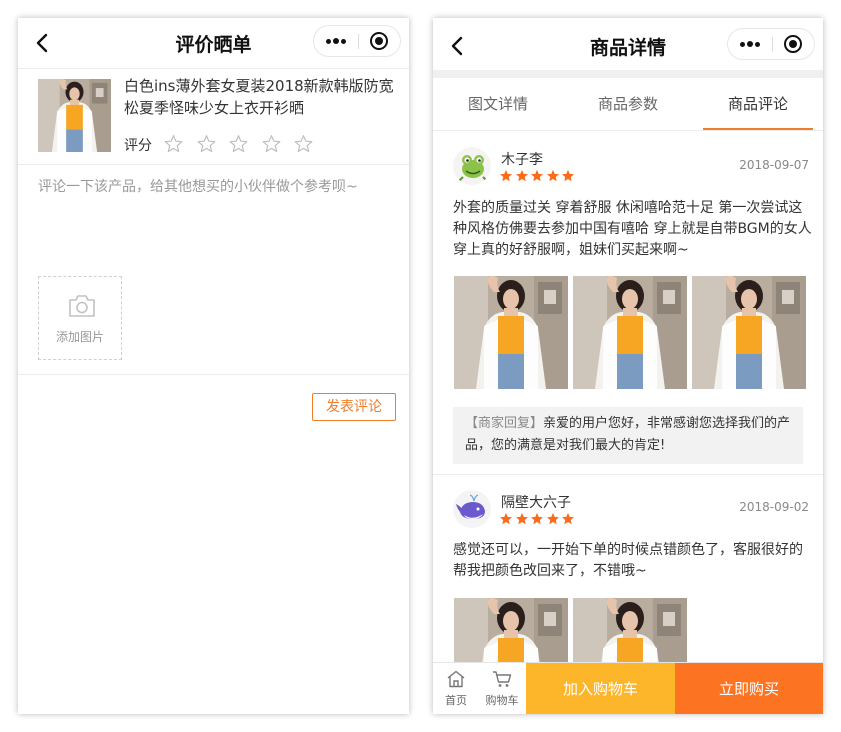 The height and width of the screenshot is (732, 841). Describe the element at coordinates (138, 146) in the screenshot. I see `rating-label: 评分` at that location.